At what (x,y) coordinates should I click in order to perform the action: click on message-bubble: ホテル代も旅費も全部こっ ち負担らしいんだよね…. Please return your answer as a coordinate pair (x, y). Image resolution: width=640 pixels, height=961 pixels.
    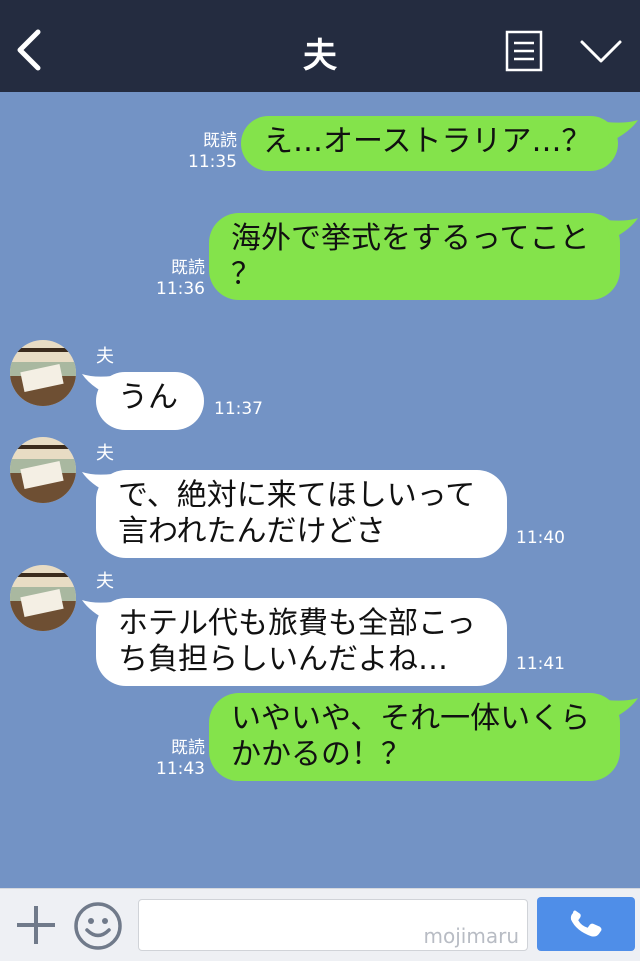
    Looking at the image, I should click on (301, 642).